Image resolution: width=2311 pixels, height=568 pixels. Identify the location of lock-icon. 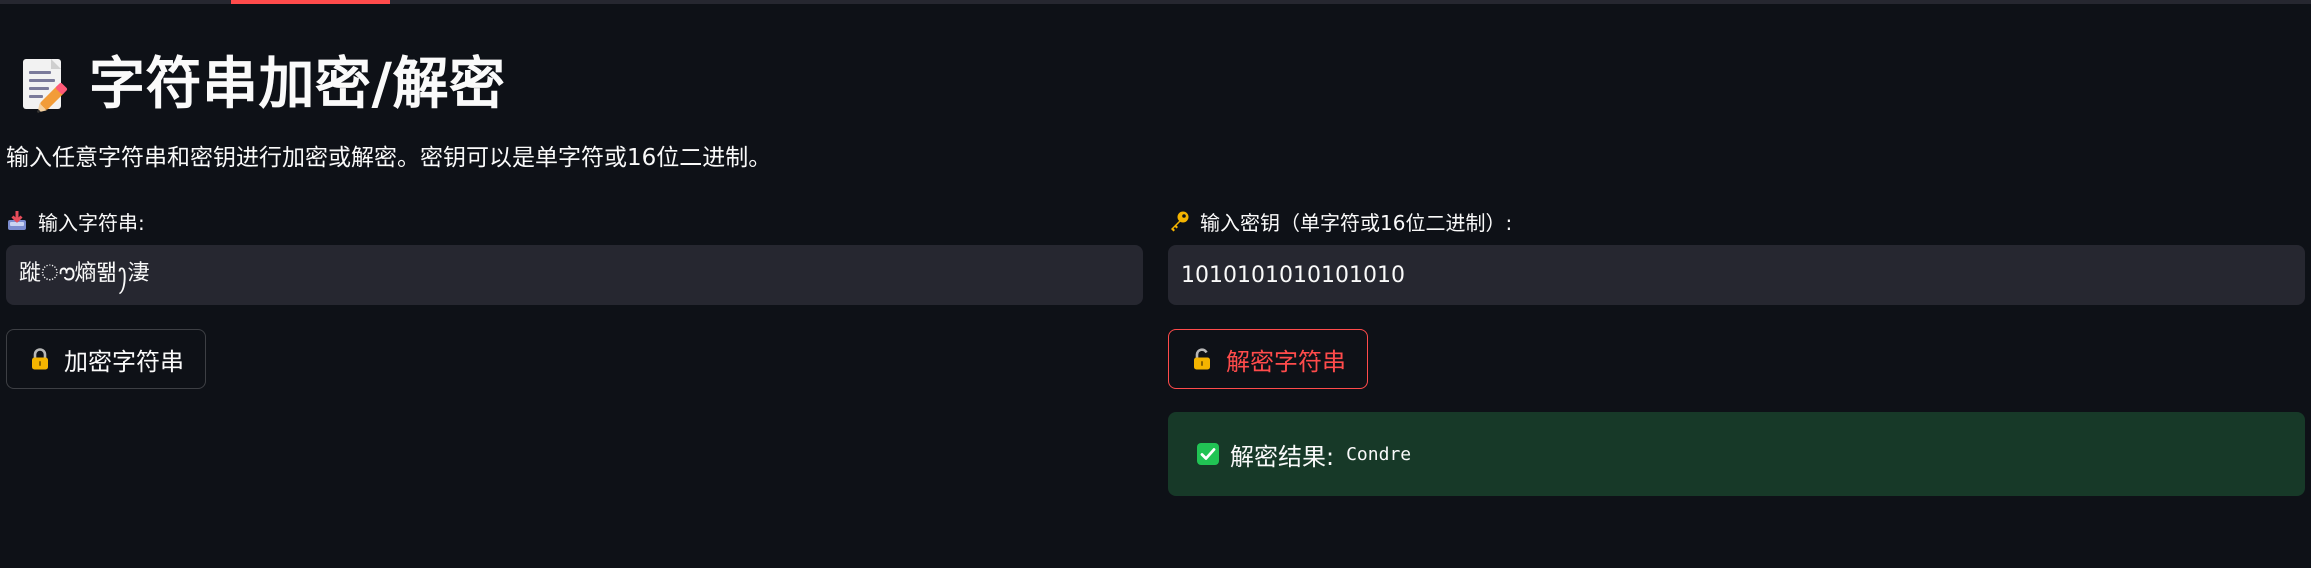
(40, 359).